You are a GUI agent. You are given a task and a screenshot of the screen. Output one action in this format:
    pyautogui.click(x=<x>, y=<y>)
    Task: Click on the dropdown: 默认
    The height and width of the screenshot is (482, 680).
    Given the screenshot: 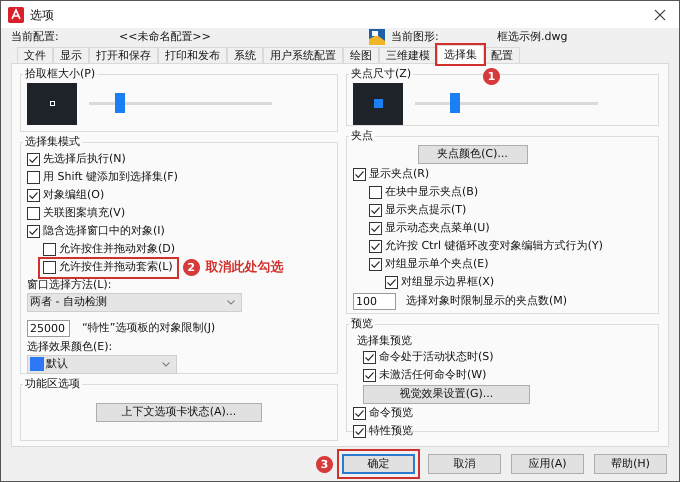 What is the action you would take?
    pyautogui.click(x=102, y=364)
    